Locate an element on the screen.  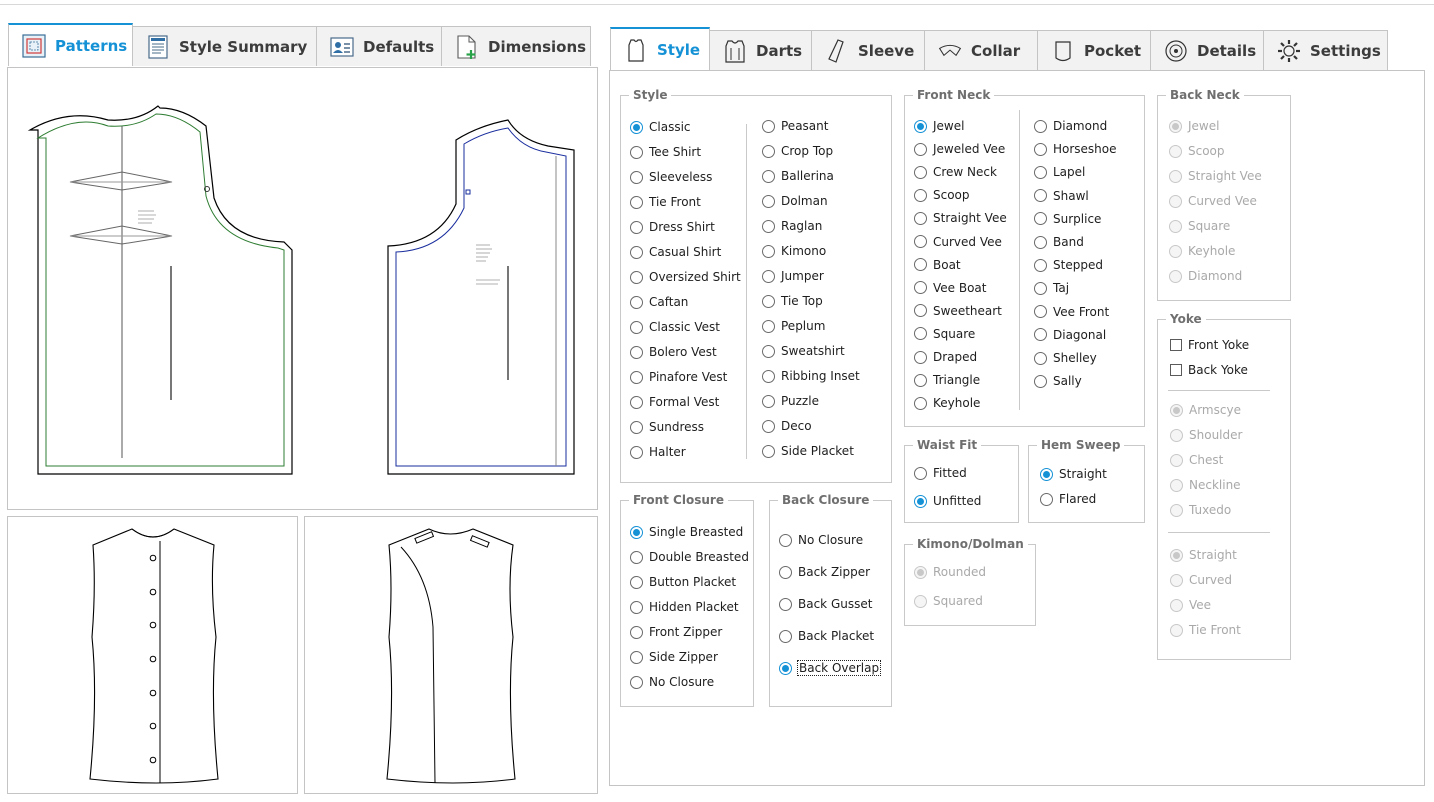
style-oversized-shirt: Oversized Shirt is located at coordinates (685, 277).